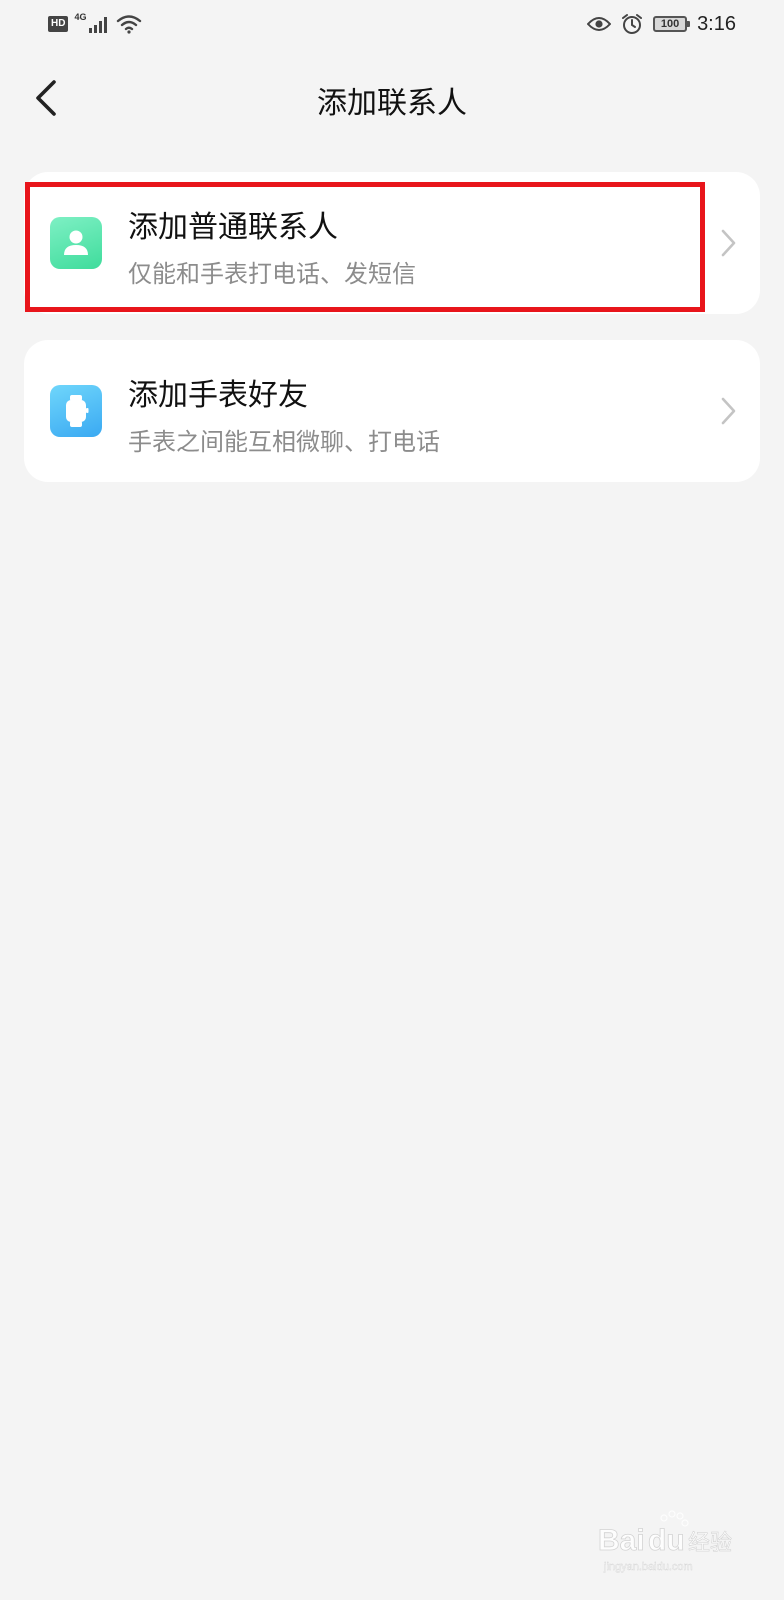 The height and width of the screenshot is (1600, 784). I want to click on svg-text: Bai, so click(621, 1540).